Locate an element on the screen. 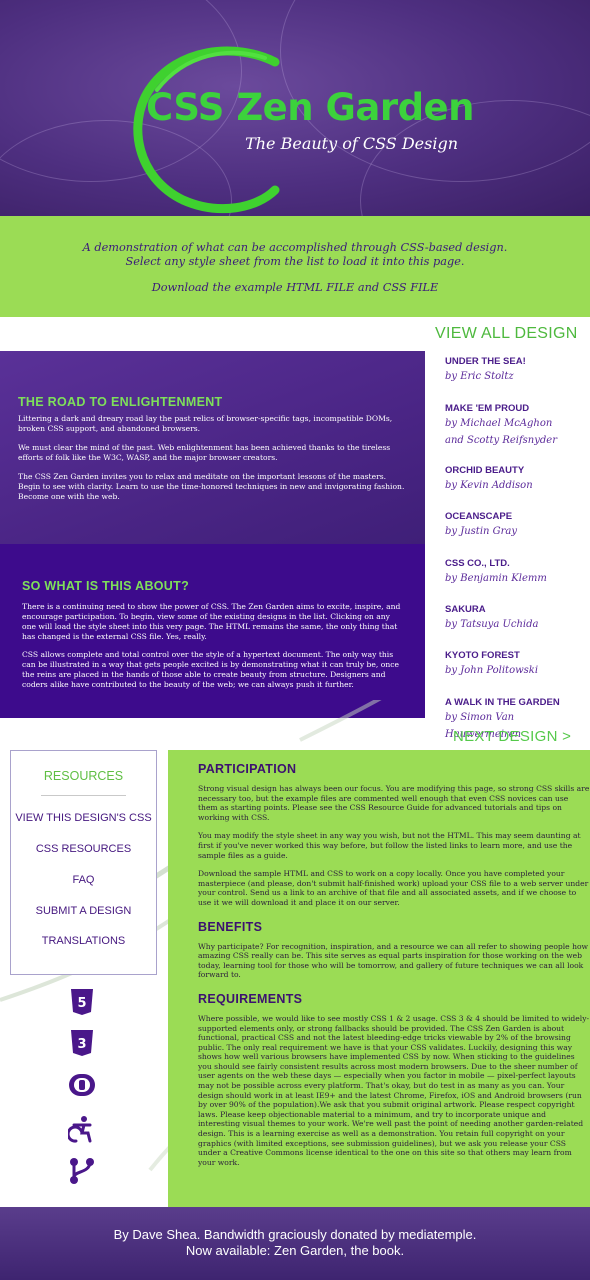 Image resolution: width=590 pixels, height=1280 pixels. design-item: SAKURA by Tatsuya Uchida is located at coordinates (517, 618).